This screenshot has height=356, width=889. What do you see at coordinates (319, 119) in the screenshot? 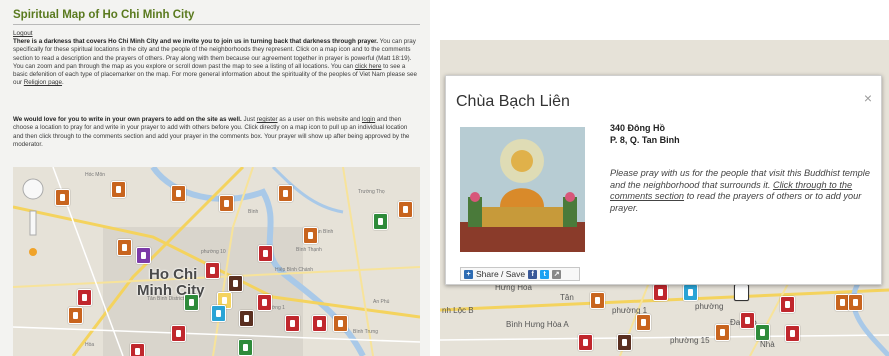
I see `contribute-text-2: as a user on this website and` at bounding box center [319, 119].